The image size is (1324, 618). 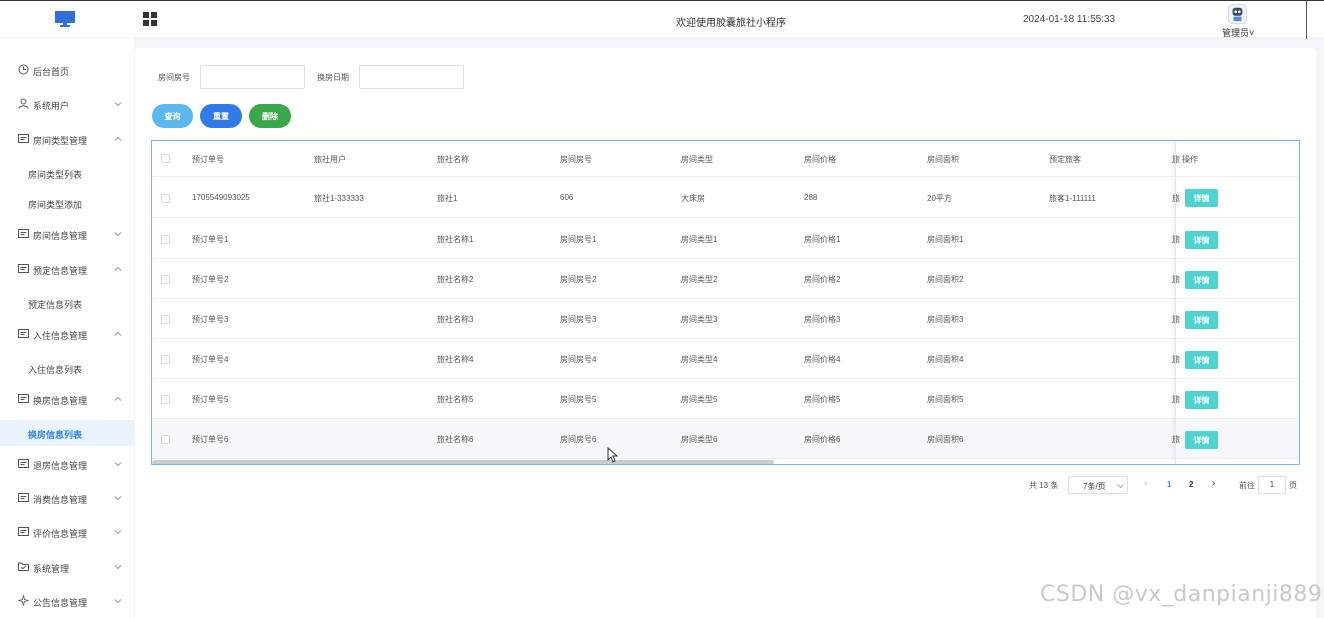 What do you see at coordinates (578, 439) in the screenshot?
I see `cell-room-no: 房间房号6` at bounding box center [578, 439].